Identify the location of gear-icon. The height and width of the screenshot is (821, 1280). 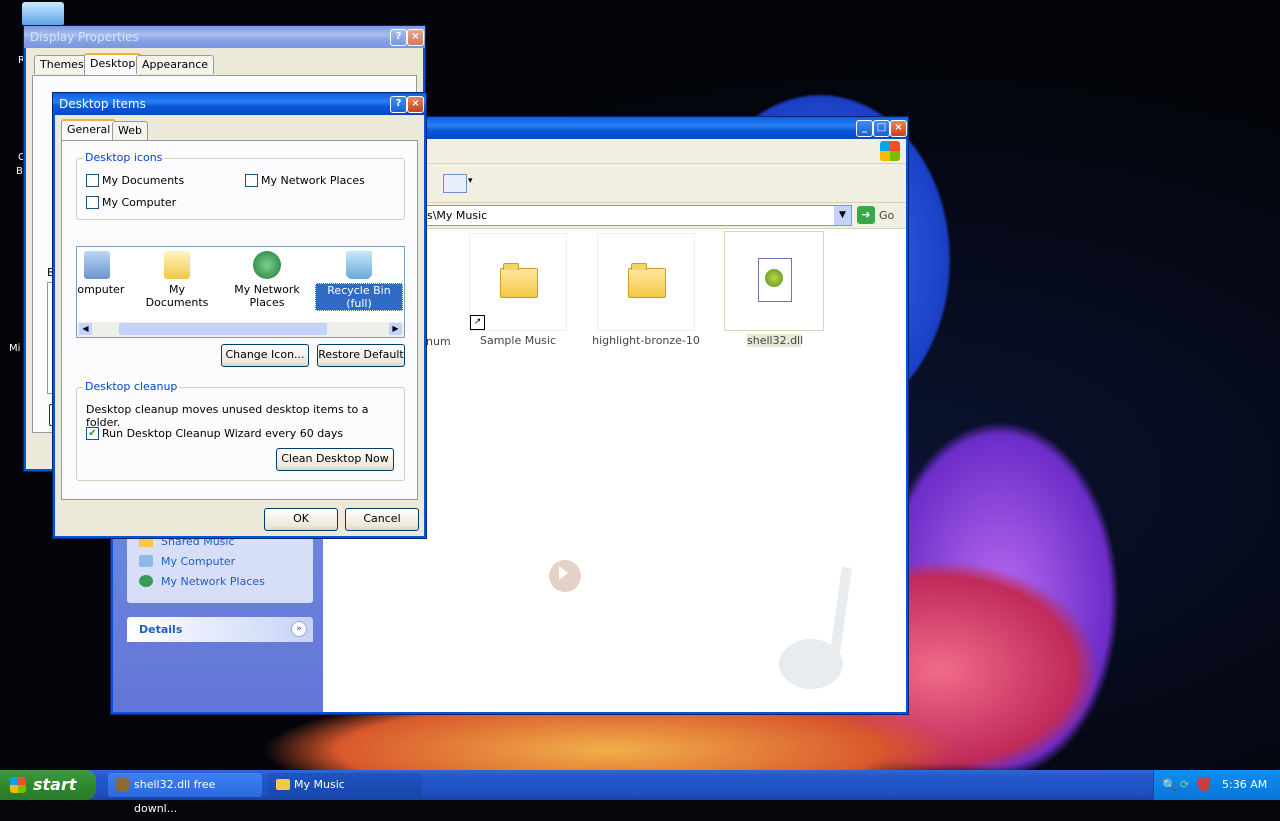
(774, 278).